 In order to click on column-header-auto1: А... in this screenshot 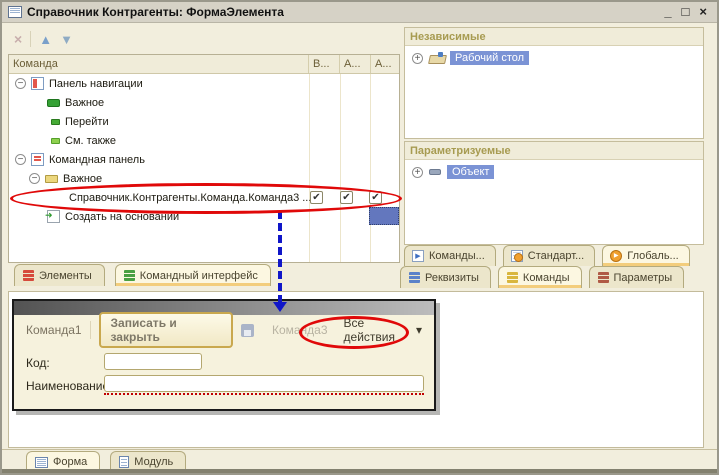, I will do `click(354, 64)`.